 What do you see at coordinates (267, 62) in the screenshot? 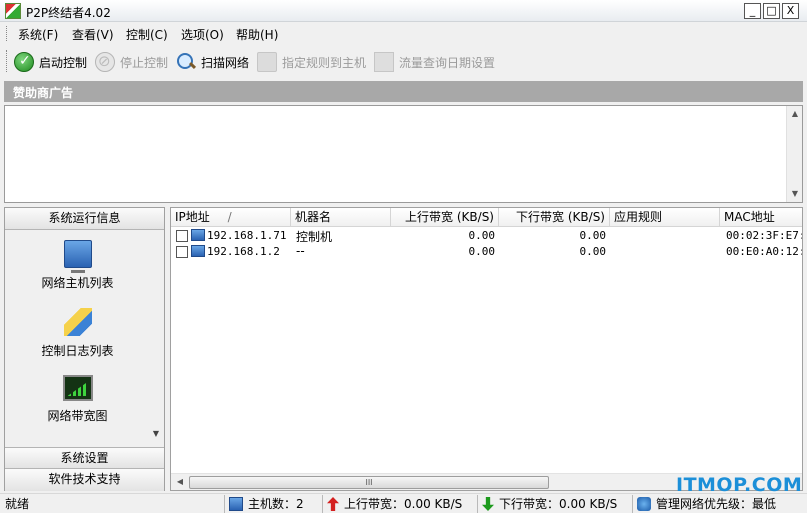
I see `rule-icon` at bounding box center [267, 62].